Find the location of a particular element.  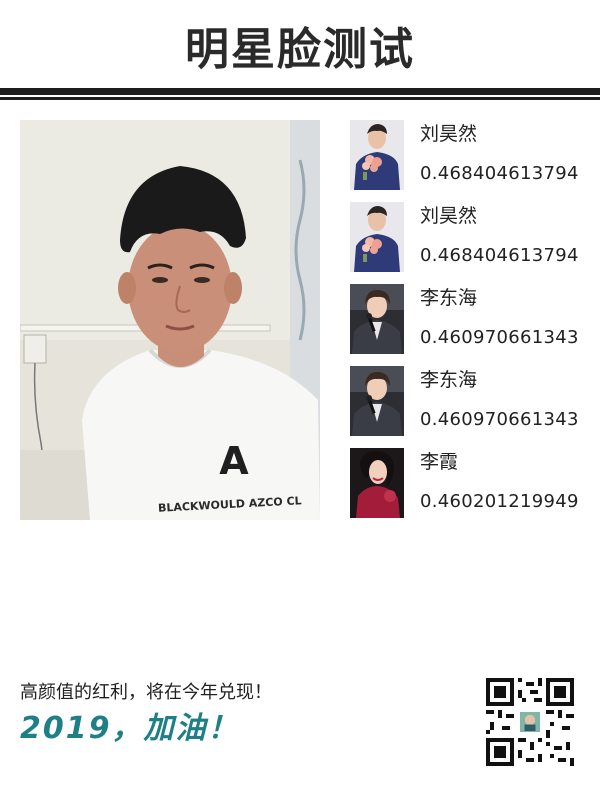

match-item: 李霞 0.460201219949 is located at coordinates (475, 483).